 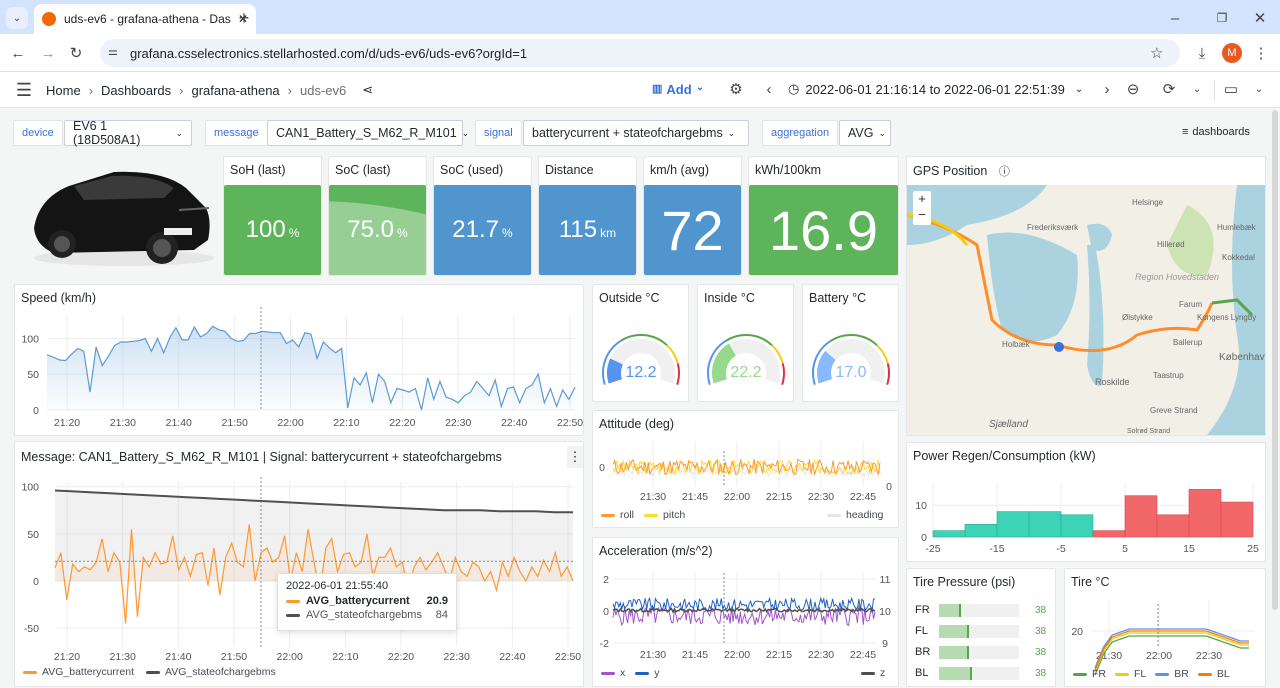 I want to click on gauge-dial: 17.0, so click(x=851, y=360).